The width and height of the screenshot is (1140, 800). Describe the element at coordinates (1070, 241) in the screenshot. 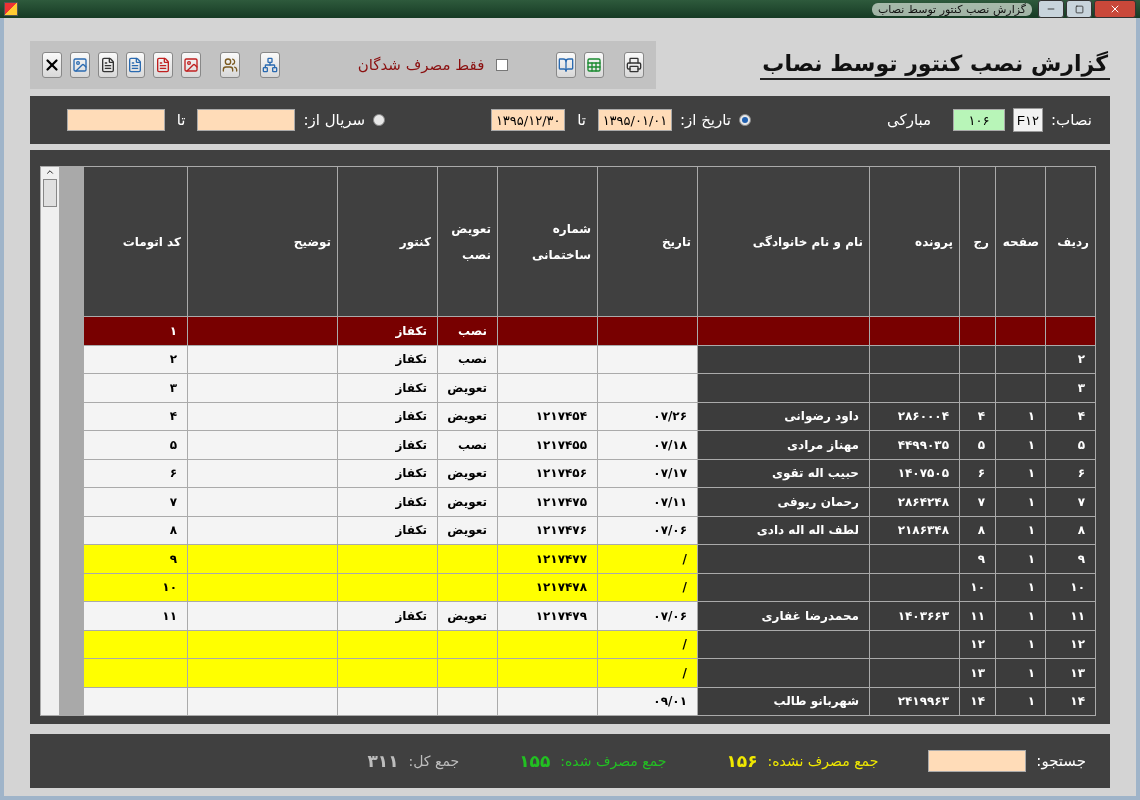

I see `column-header: ردیف` at that location.